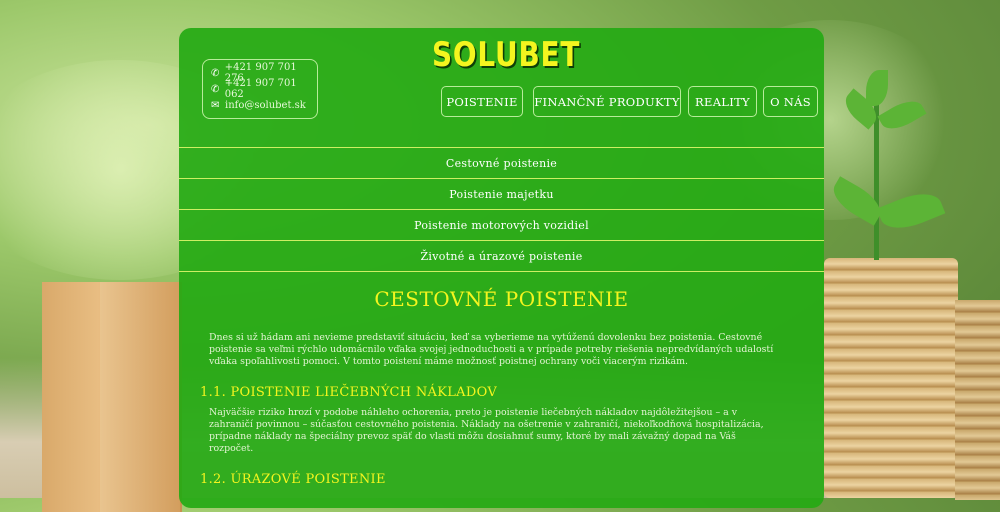 This screenshot has height=512, width=1000. What do you see at coordinates (501, 299) in the screenshot?
I see `page-title: CESTOVNÉ POISTENIE` at bounding box center [501, 299].